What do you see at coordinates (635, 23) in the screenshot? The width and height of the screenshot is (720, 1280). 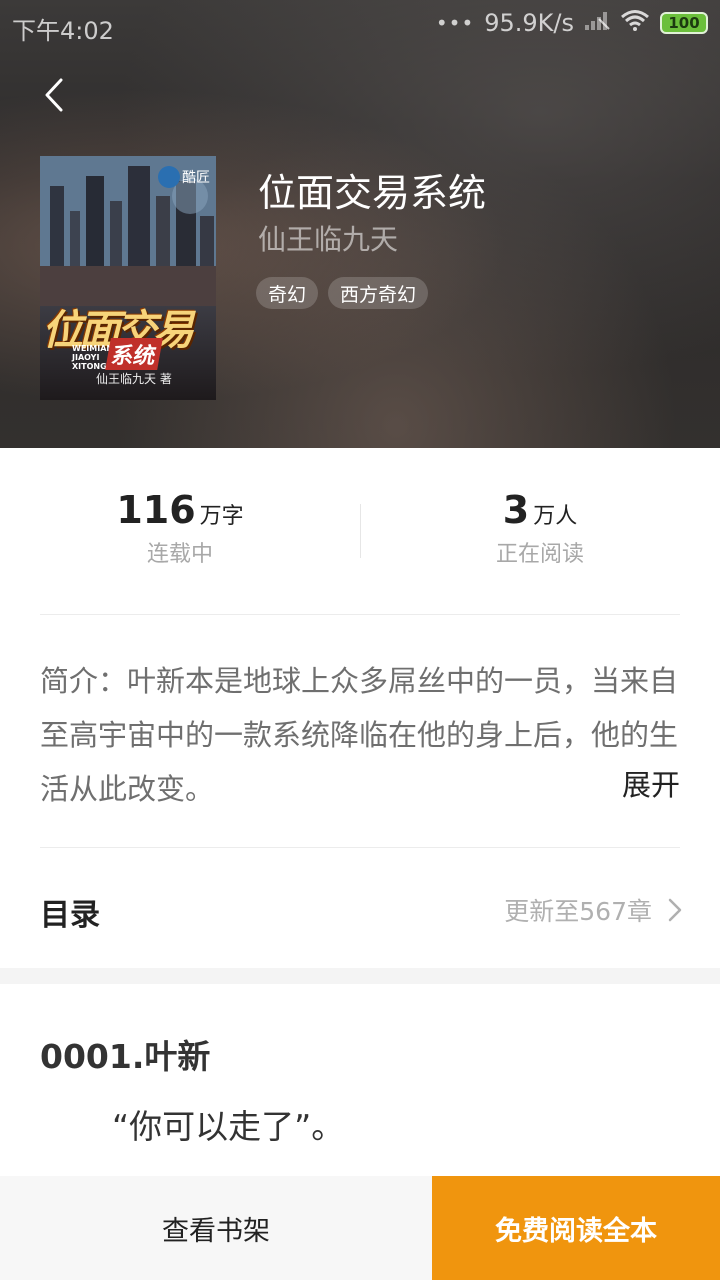 I see `wifi-icon` at bounding box center [635, 23].